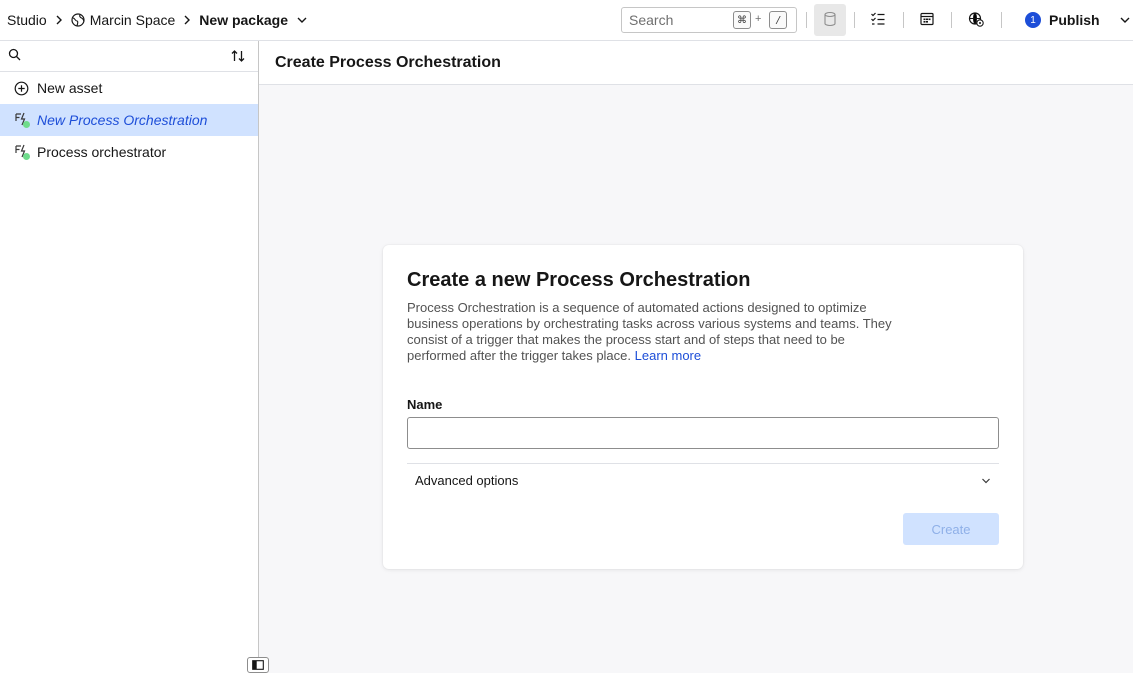 The image size is (1133, 673). Describe the element at coordinates (703, 433) in the screenshot. I see `name-input` at that location.